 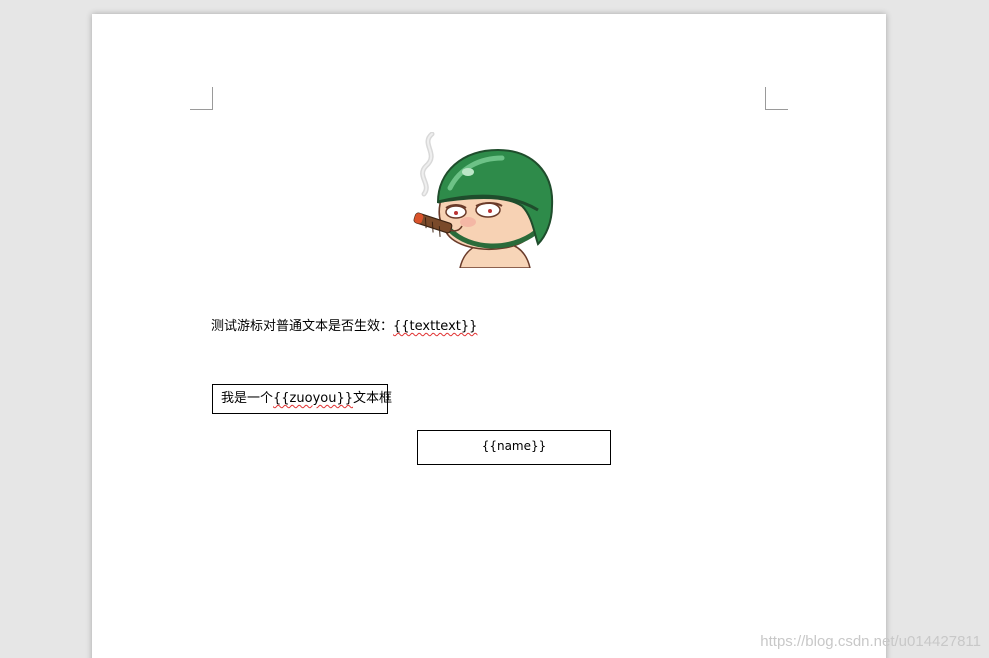 I want to click on text-box-zuoyou: 我是一个{{zuoyou}}文本框, so click(x=302, y=399).